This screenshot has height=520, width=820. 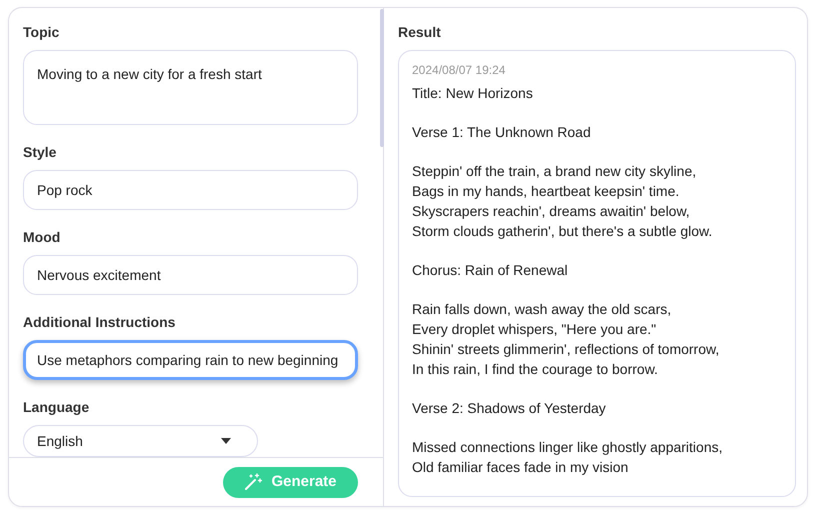 What do you see at coordinates (555, 171) in the screenshot?
I see `lyric-line: Steppin' off the train, a brand new city skyline,` at bounding box center [555, 171].